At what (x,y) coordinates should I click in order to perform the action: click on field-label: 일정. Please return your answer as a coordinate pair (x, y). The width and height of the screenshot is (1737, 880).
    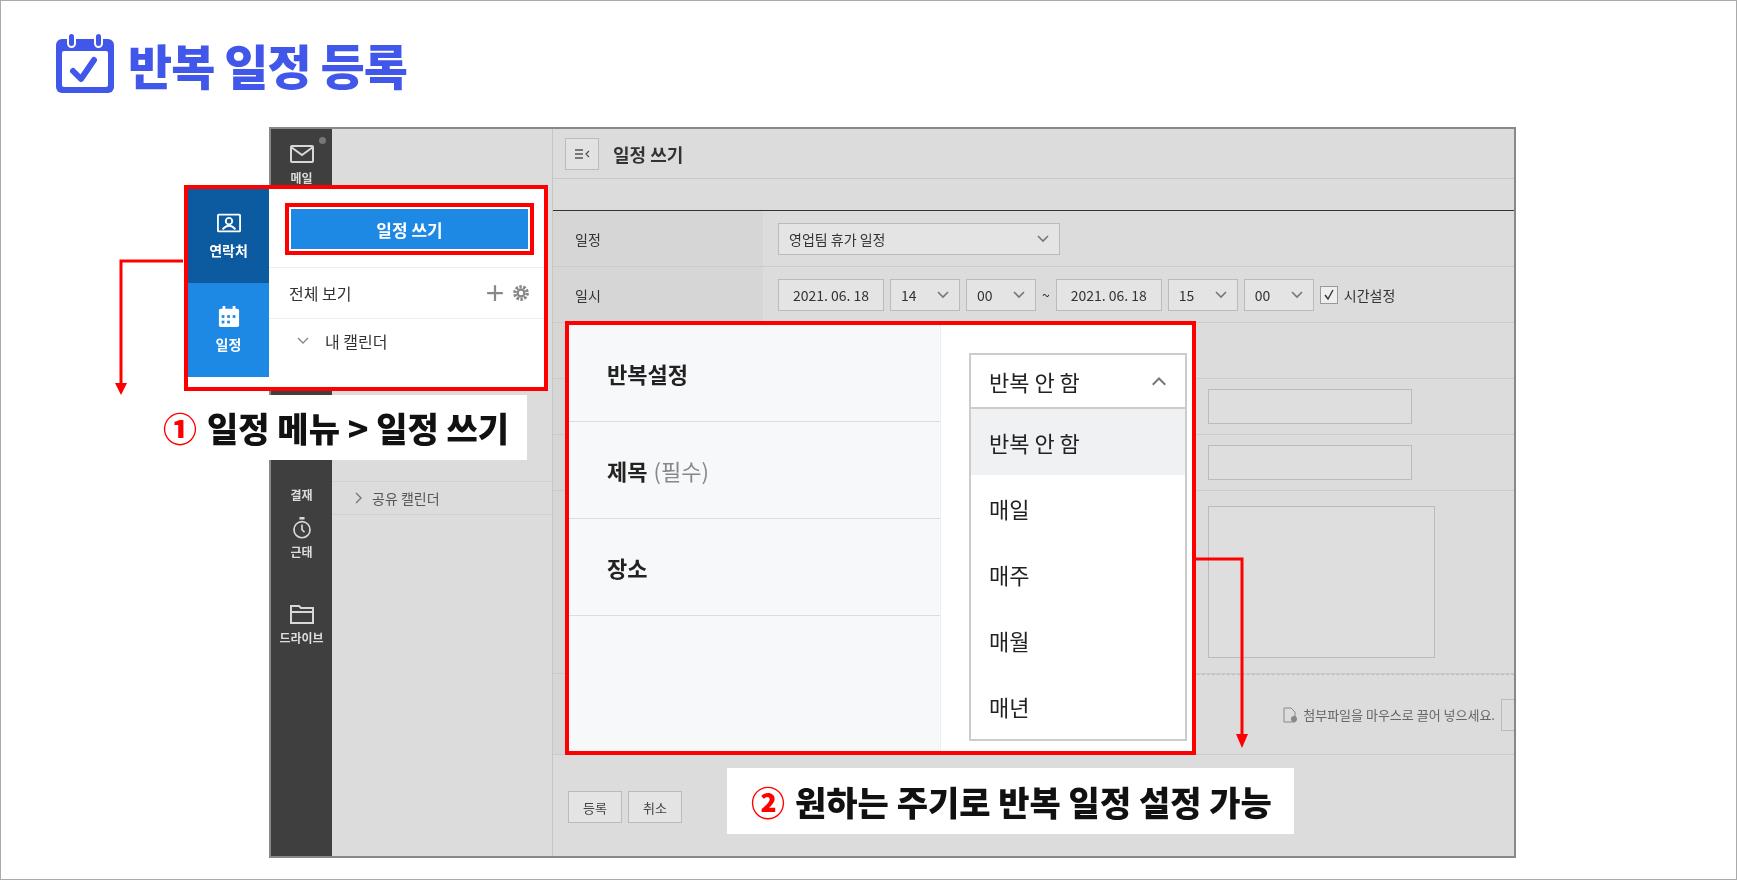
    Looking at the image, I should click on (658, 238).